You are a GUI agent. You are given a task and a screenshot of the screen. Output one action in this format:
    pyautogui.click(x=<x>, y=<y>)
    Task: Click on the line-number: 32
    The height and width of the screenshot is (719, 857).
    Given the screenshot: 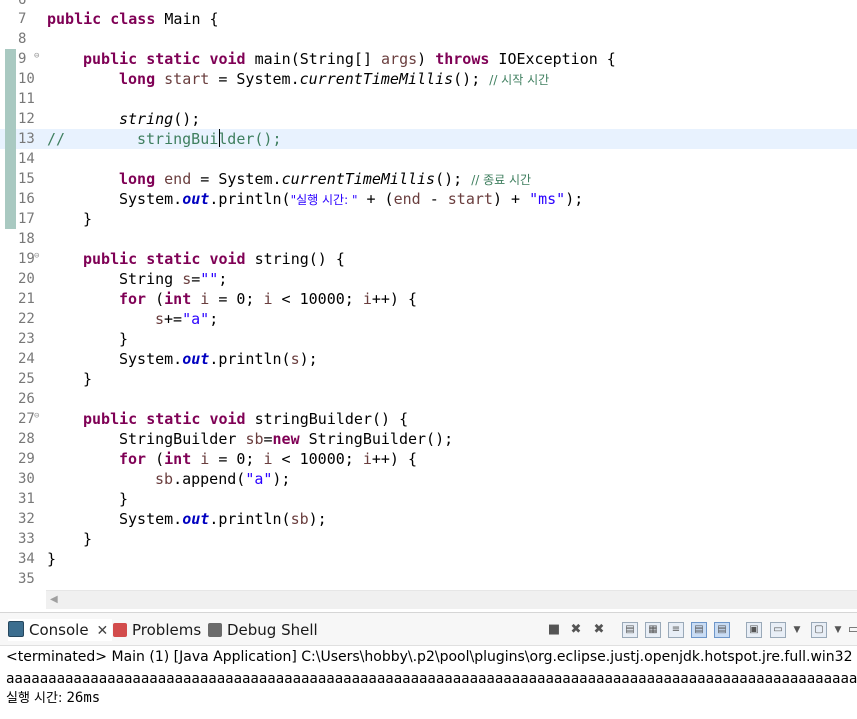 What is the action you would take?
    pyautogui.click(x=26, y=519)
    